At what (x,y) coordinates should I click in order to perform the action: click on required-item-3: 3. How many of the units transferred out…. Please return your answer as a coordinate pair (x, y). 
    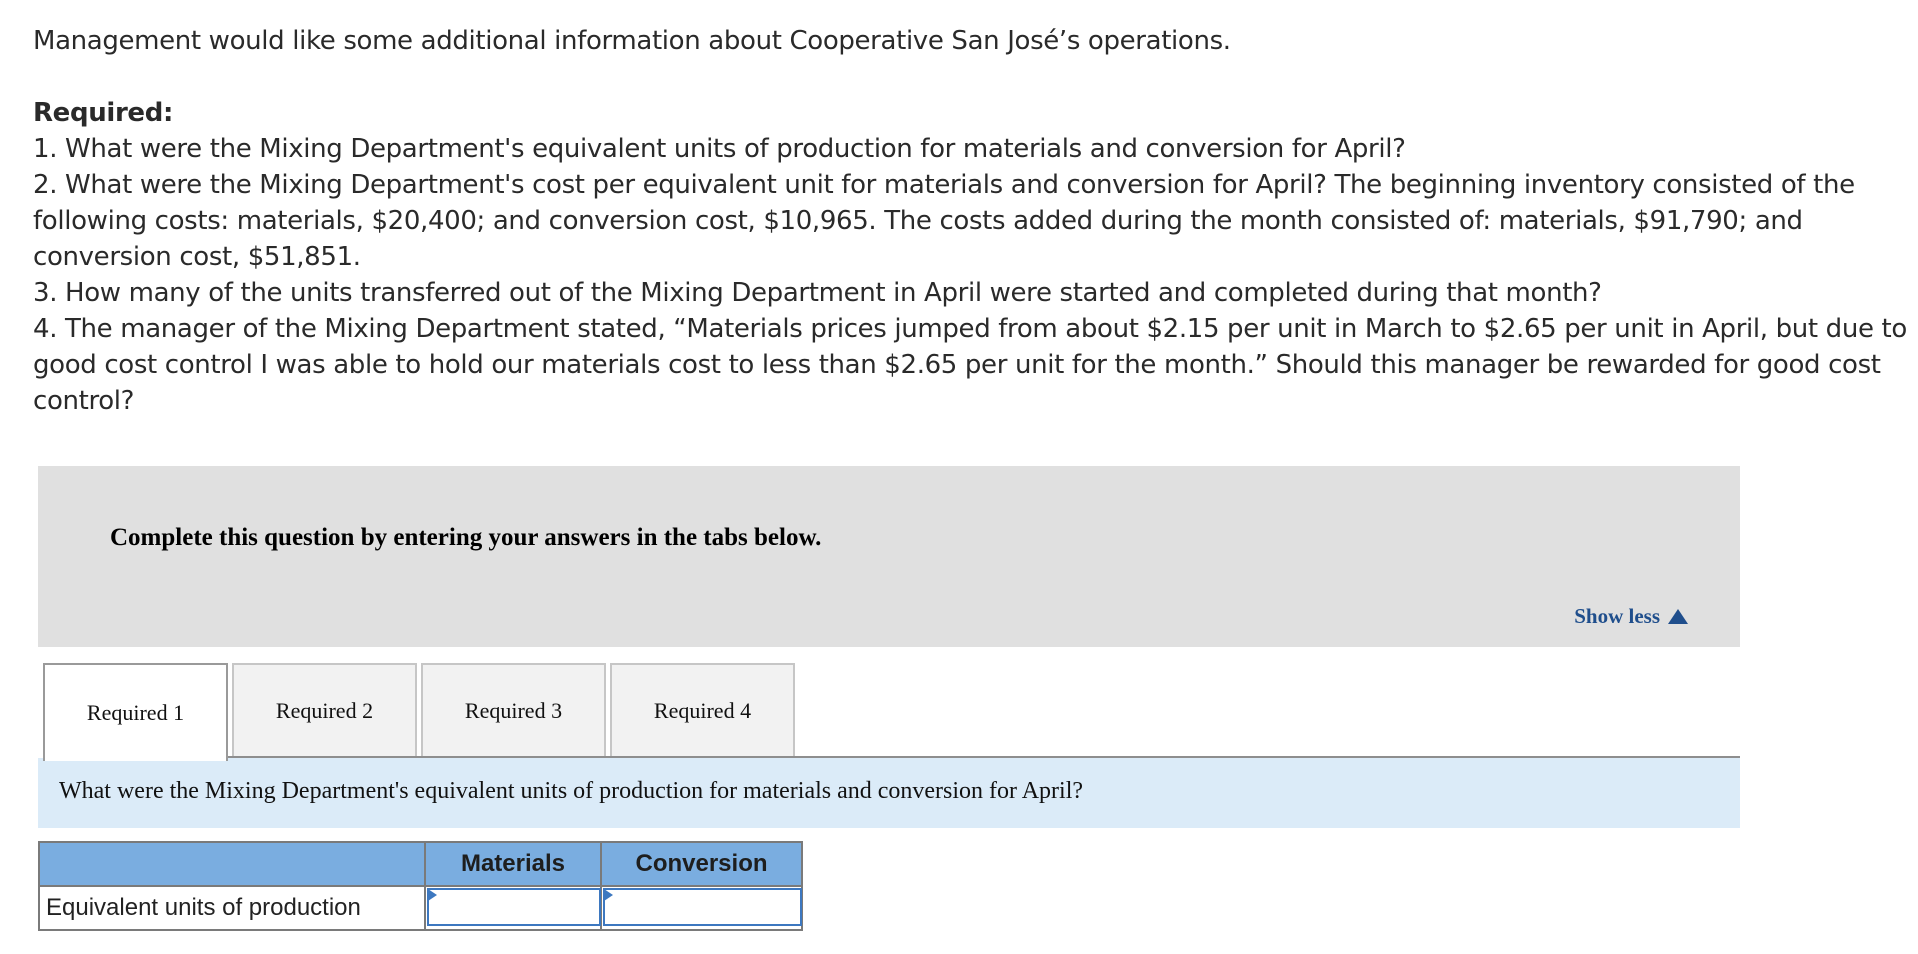
    Looking at the image, I should click on (817, 293).